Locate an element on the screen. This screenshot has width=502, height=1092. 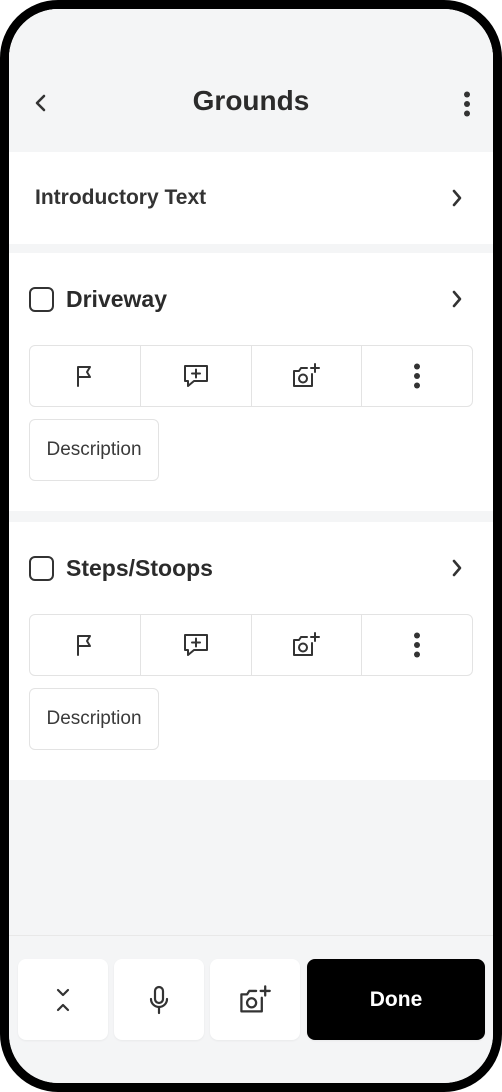
collapse-icon is located at coordinates (63, 999).